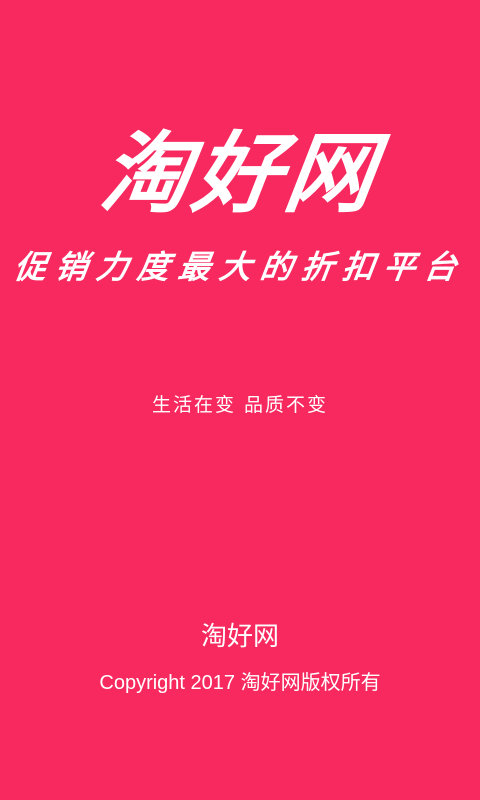 The width and height of the screenshot is (480, 800). I want to click on brand-title: 淘好网, so click(240, 173).